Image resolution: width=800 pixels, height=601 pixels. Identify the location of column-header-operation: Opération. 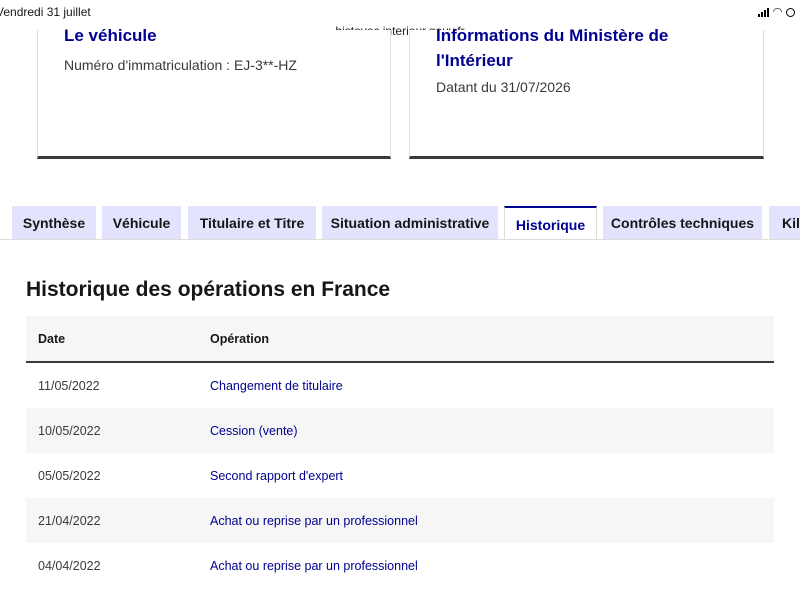
(240, 338).